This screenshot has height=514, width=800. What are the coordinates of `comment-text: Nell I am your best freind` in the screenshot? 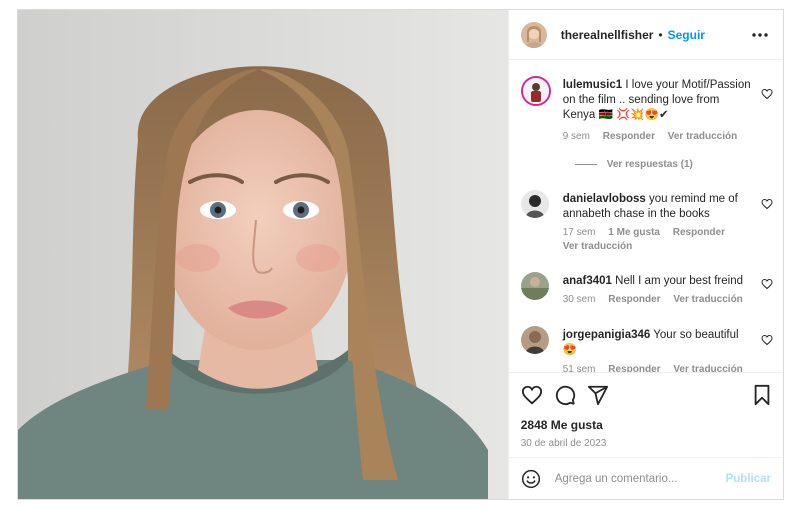 It's located at (679, 281).